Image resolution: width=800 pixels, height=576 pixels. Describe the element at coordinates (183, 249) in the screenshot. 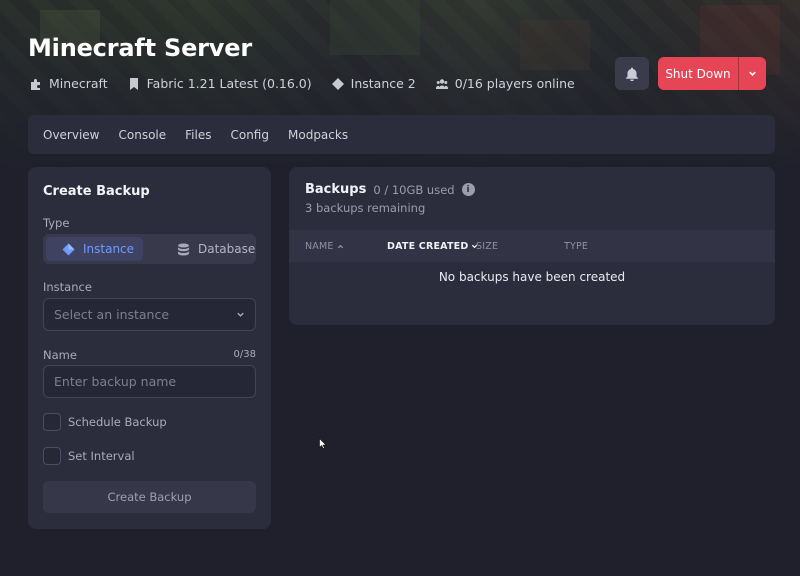

I see `database-icon` at that location.